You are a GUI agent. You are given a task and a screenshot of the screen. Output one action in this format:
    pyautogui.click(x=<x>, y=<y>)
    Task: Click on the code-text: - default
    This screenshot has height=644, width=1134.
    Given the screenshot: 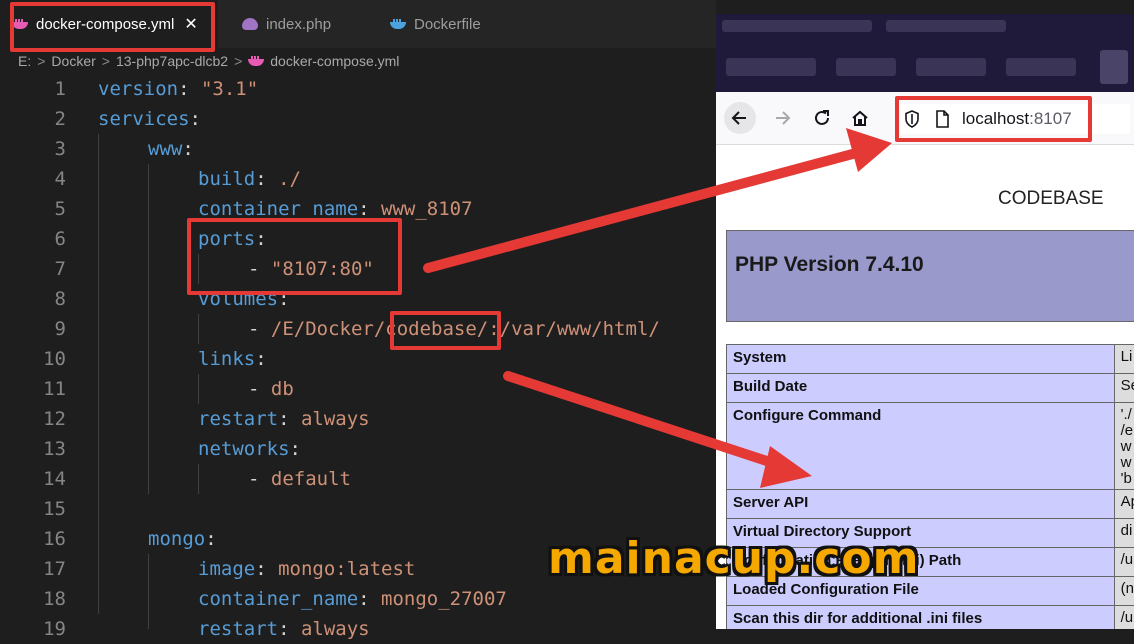 What is the action you would take?
    pyautogui.click(x=299, y=479)
    